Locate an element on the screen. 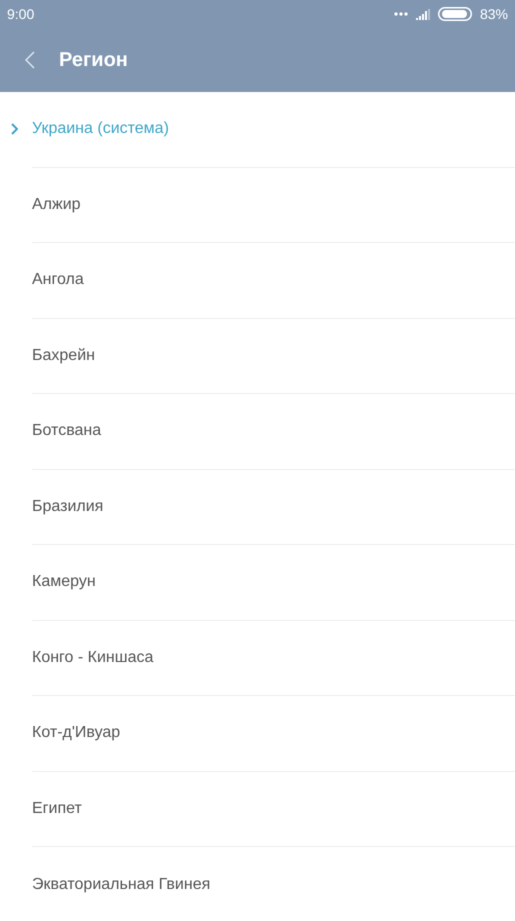 Image resolution: width=515 pixels, height=921 pixels. chevron-icon is located at coordinates (14, 129).